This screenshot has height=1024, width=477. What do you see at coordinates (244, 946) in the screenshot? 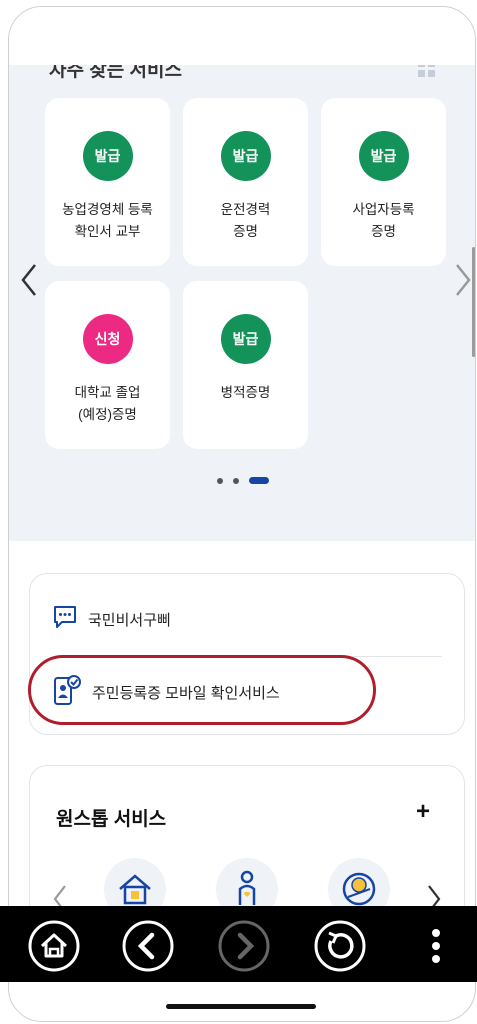
I see `forward-icon` at bounding box center [244, 946].